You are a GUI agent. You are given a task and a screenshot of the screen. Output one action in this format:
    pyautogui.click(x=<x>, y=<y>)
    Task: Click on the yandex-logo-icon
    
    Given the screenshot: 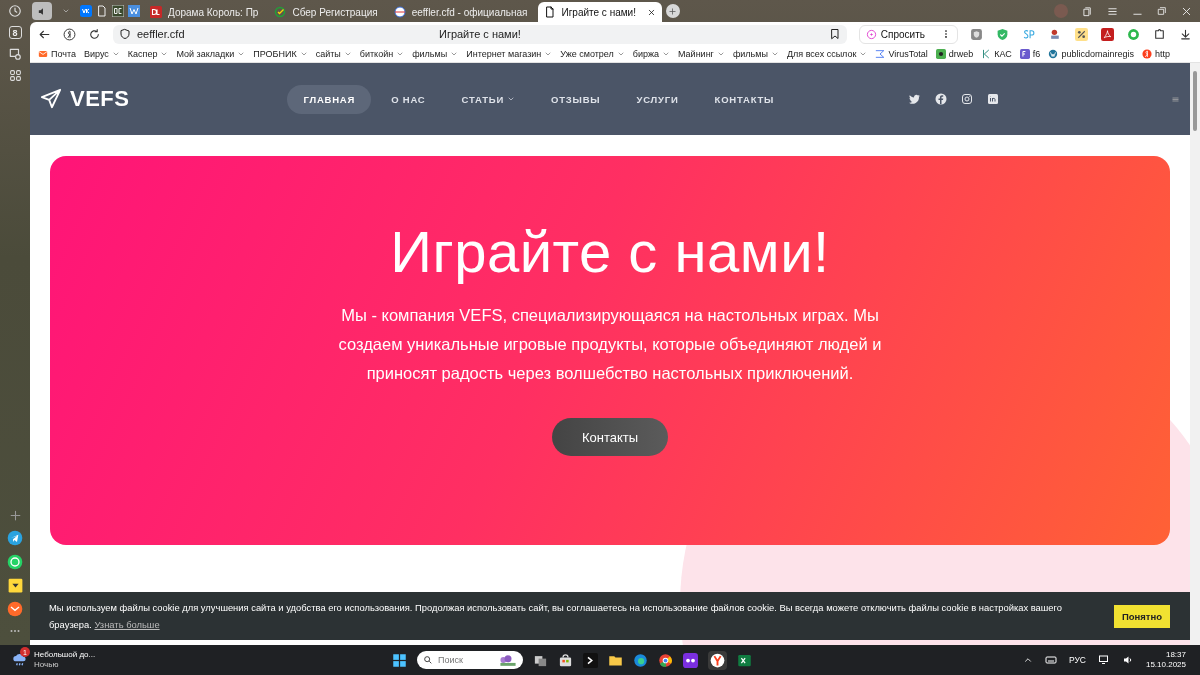 What is the action you would take?
    pyautogui.click(x=1146, y=54)
    